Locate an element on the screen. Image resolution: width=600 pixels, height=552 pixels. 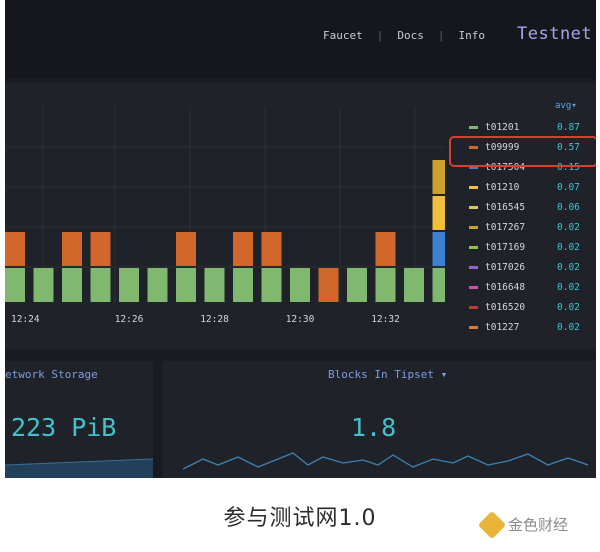
bar-segment-t017504 is located at coordinates (439, 249).